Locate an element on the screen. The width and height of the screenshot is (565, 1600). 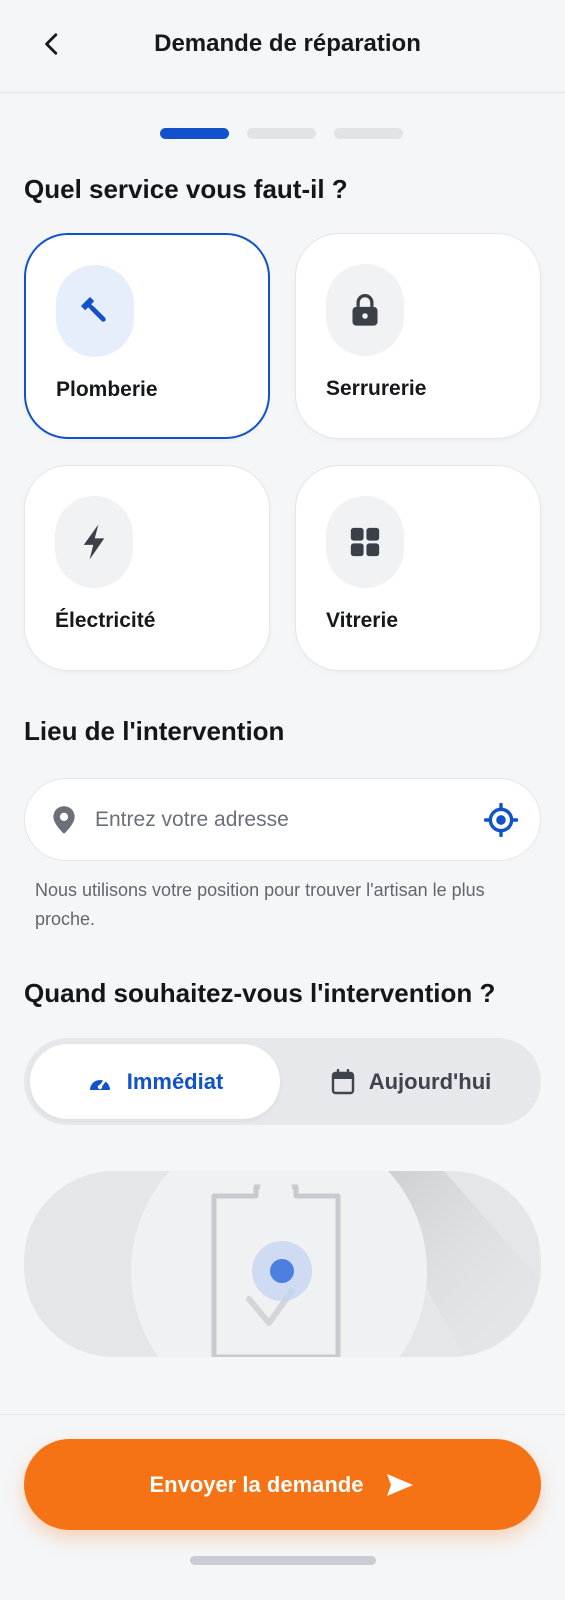
timing-option-label: Immédiat is located at coordinates (175, 1081).